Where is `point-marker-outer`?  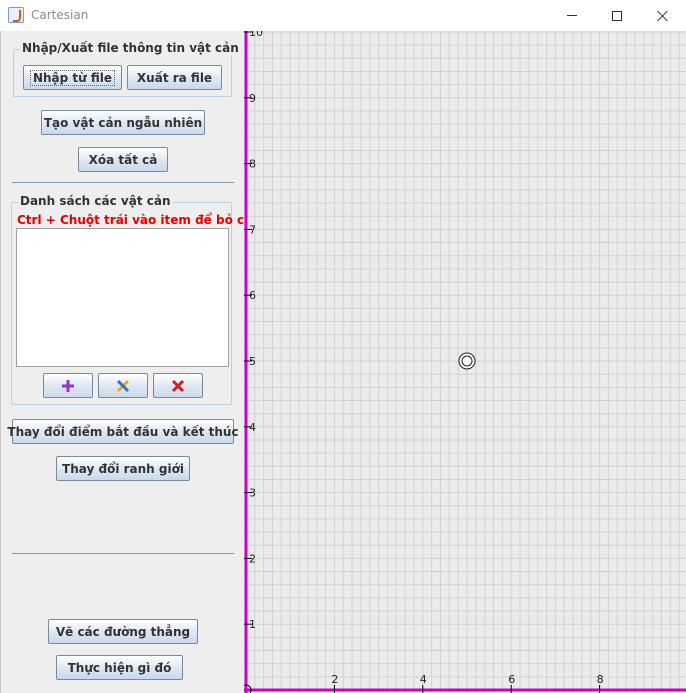
point-marker-outer is located at coordinates (467, 361).